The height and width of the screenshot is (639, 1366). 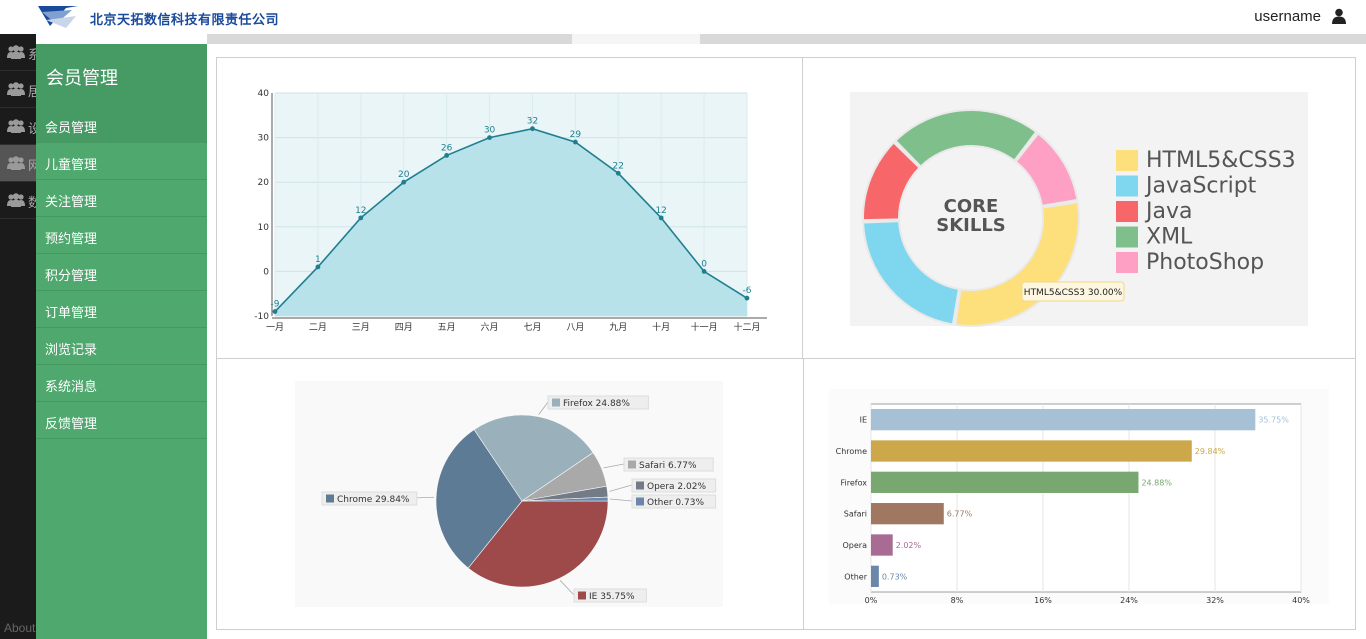 What do you see at coordinates (1156, 482) in the screenshot?
I see `bar-value-label: 24.88%` at bounding box center [1156, 482].